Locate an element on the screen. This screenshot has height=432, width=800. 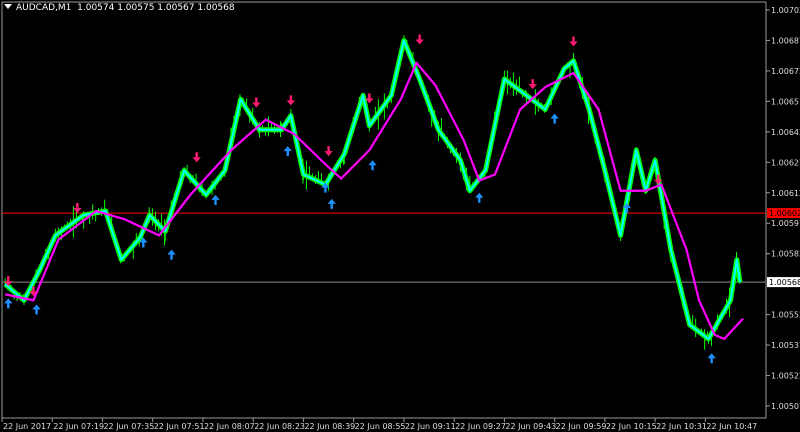
y-tick-label: 1.00612 is located at coordinates (785, 193).